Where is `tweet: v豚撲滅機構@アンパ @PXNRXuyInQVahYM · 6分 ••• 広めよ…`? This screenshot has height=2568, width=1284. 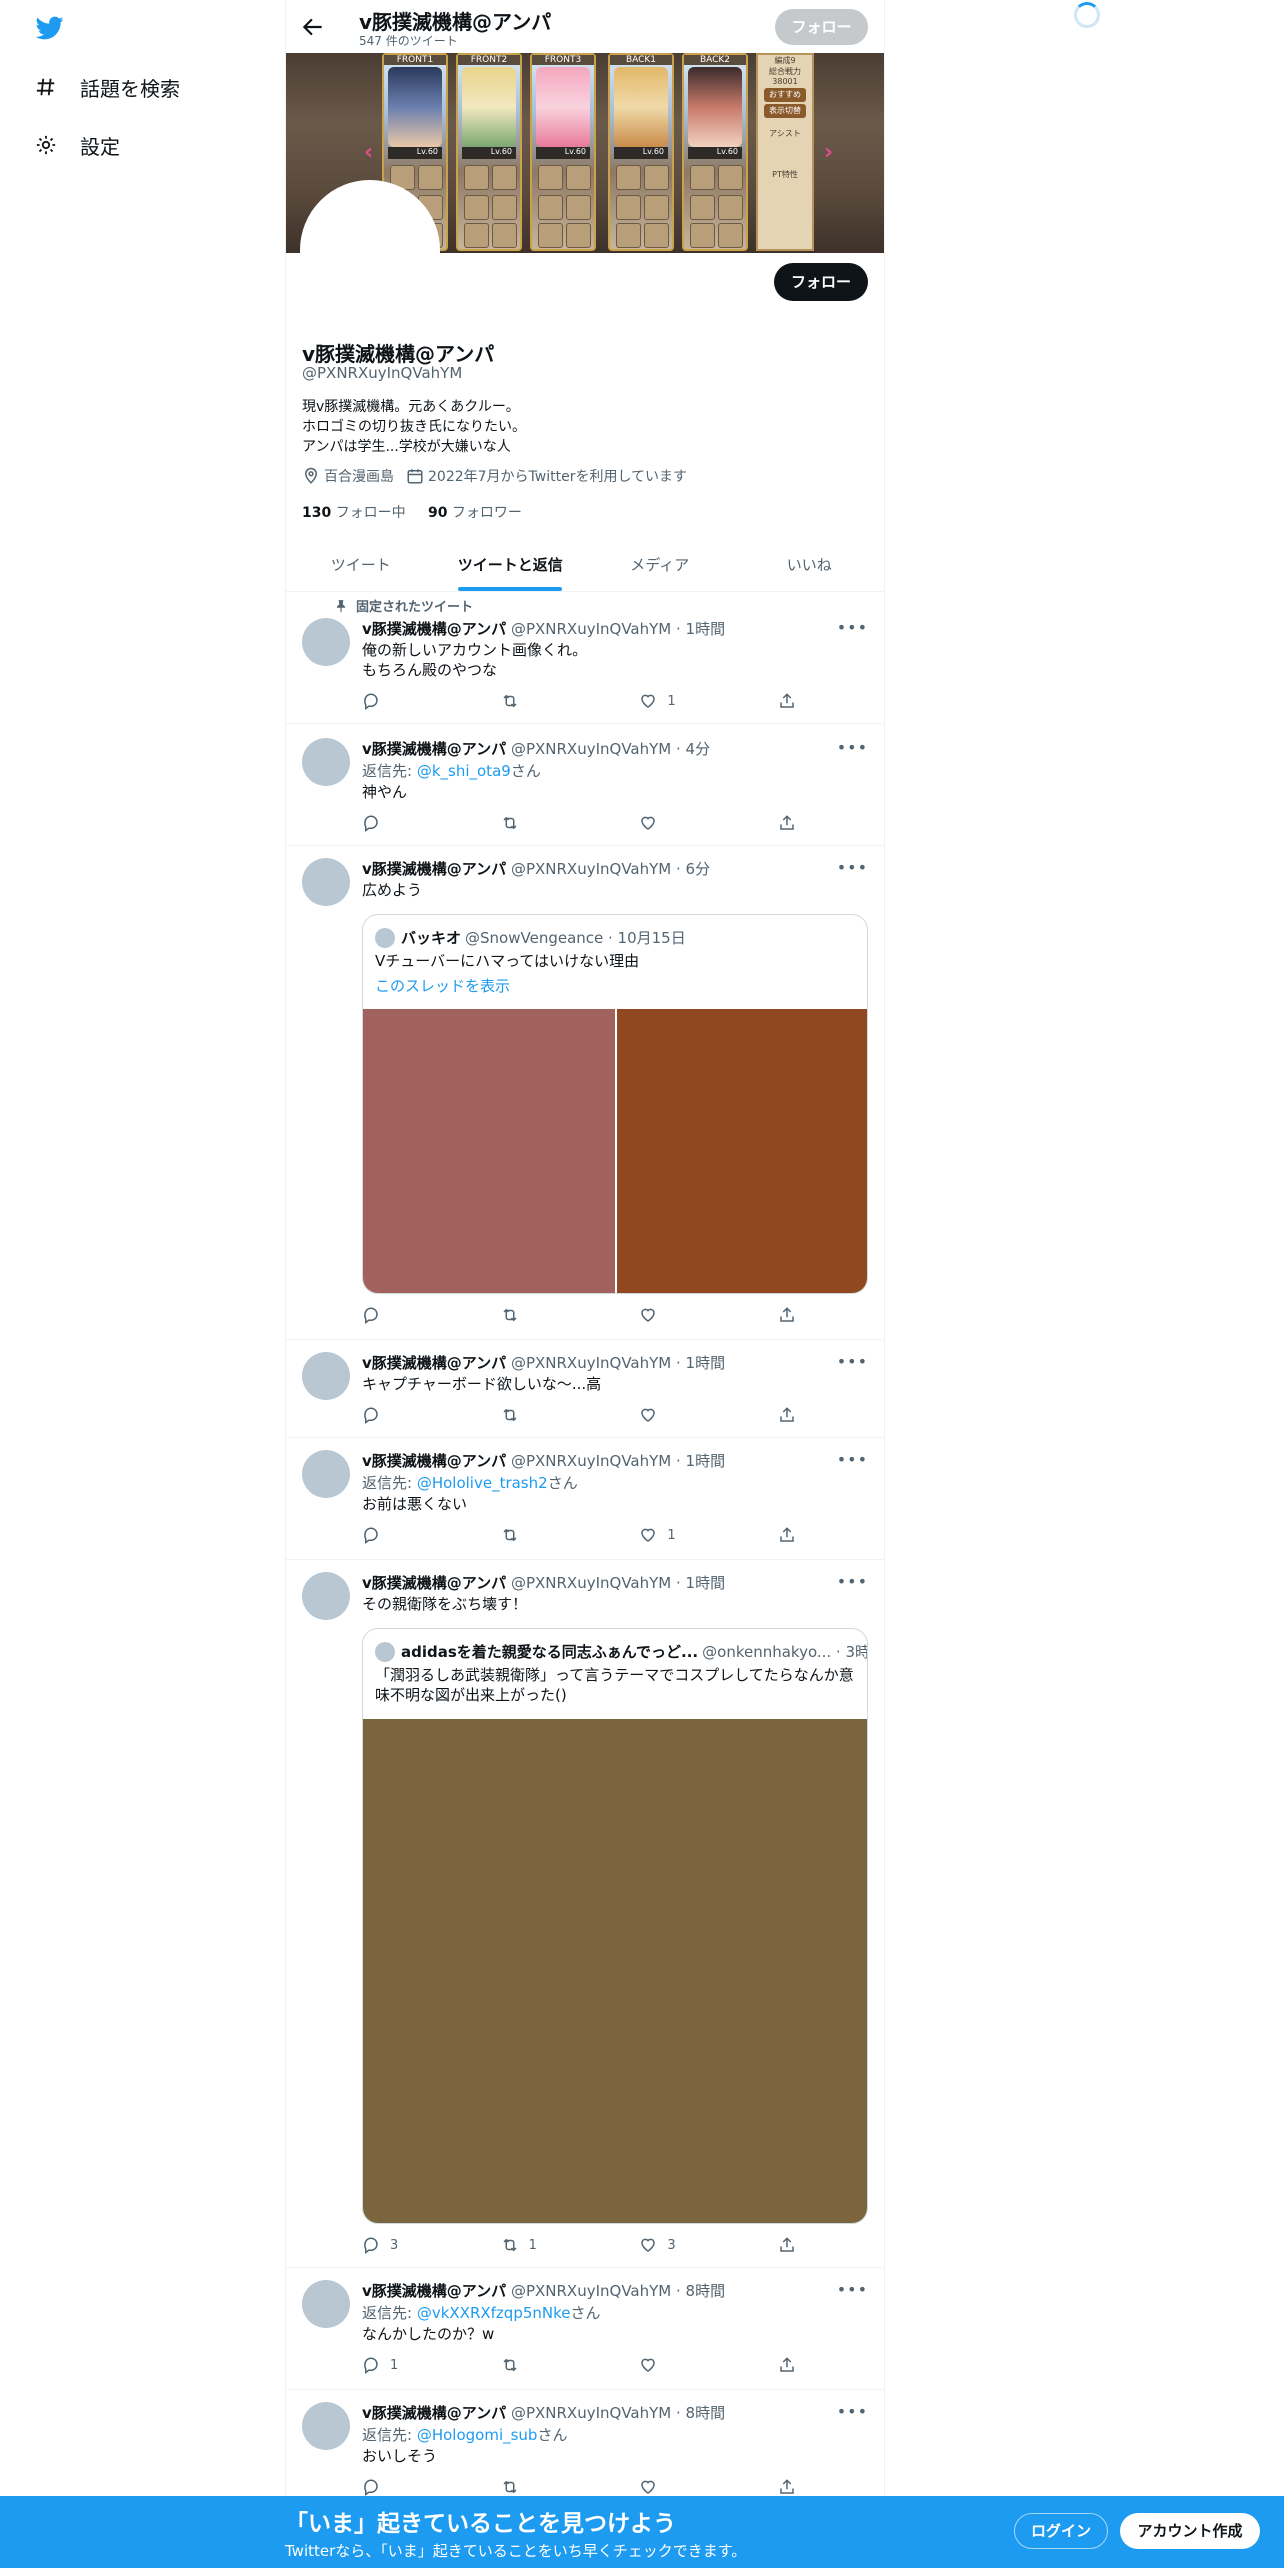 tweet: v豚撲滅機構@アンパ @PXNRXuyInQVahYM · 6分 ••• 広めよ… is located at coordinates (585, 1093).